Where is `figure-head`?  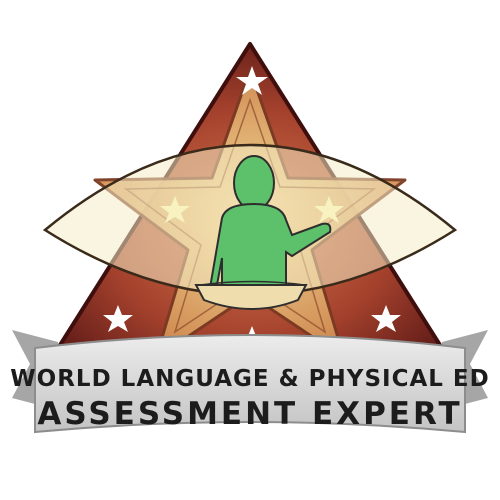 figure-head is located at coordinates (254, 183).